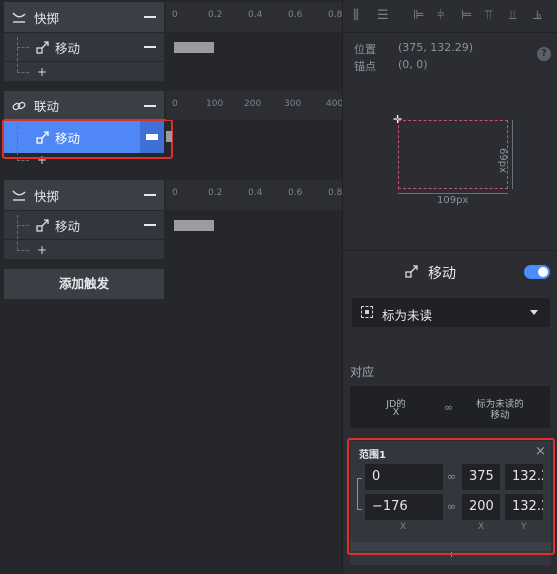 This screenshot has width=557, height=574. Describe the element at coordinates (502, 160) in the screenshot. I see `height-dimension-label: 69px` at that location.